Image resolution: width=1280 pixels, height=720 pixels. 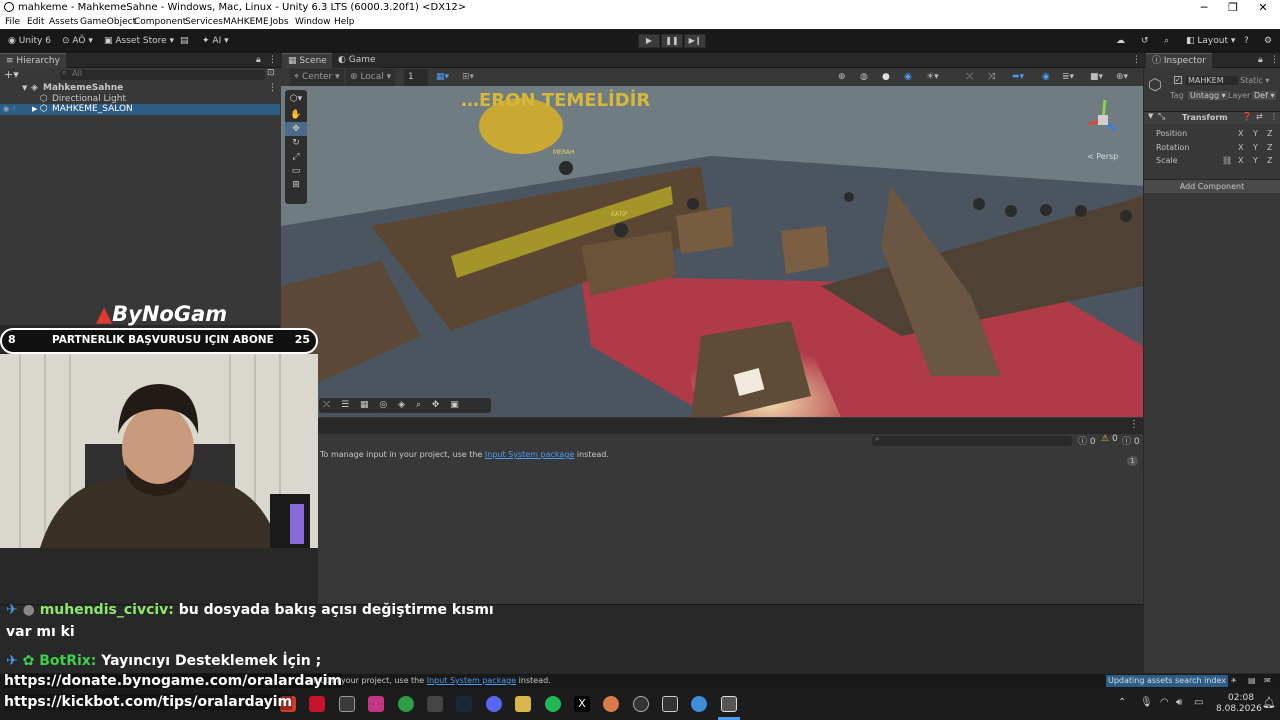 I want to click on preset-icon: ⇄, so click(x=1259, y=116).